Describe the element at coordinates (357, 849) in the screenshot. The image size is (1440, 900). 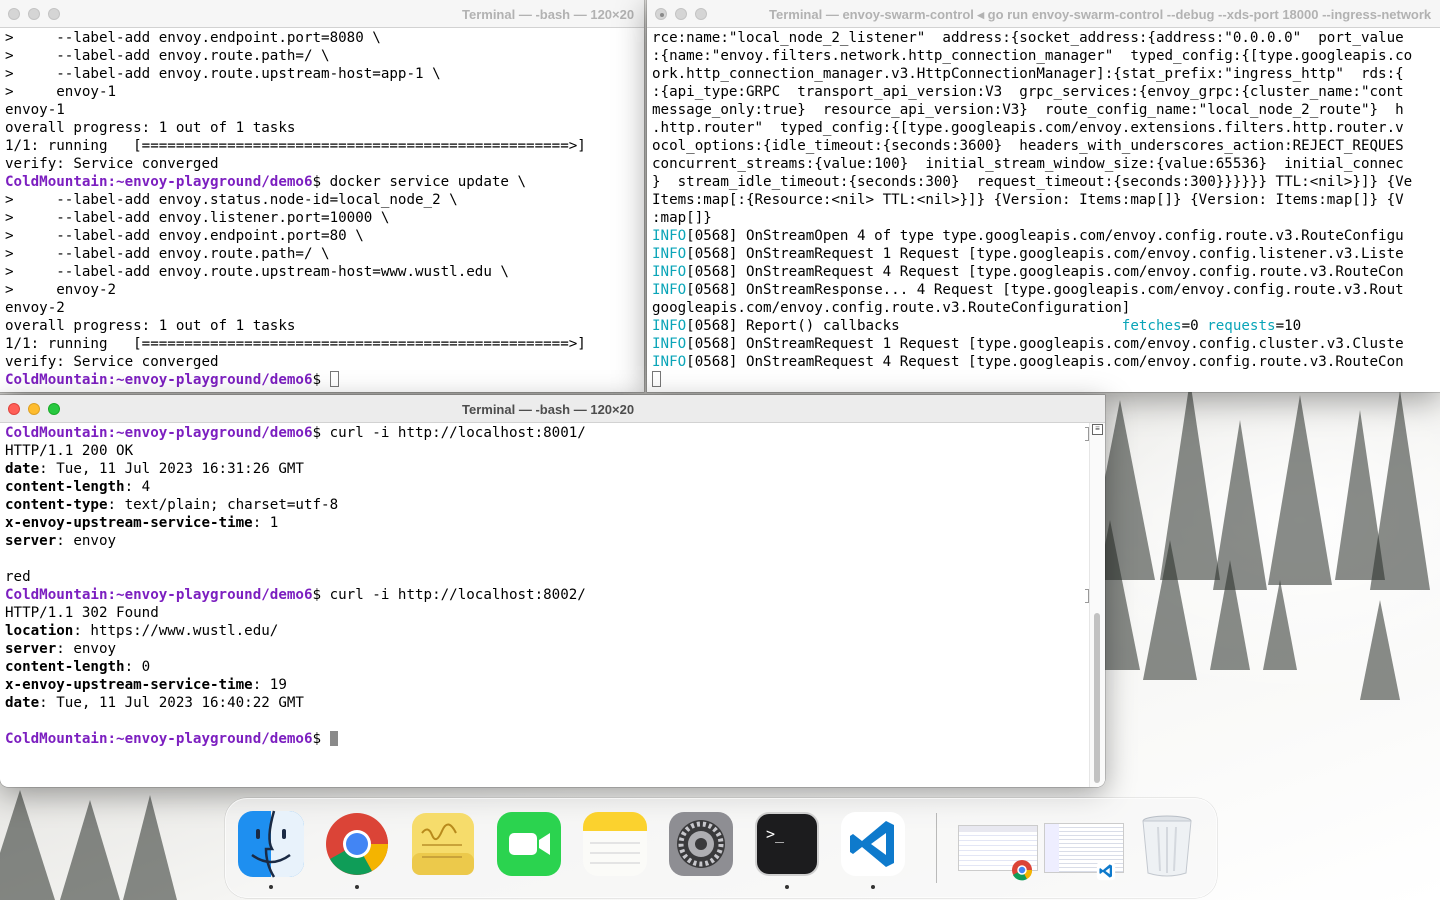
I see `chrome-icon` at that location.